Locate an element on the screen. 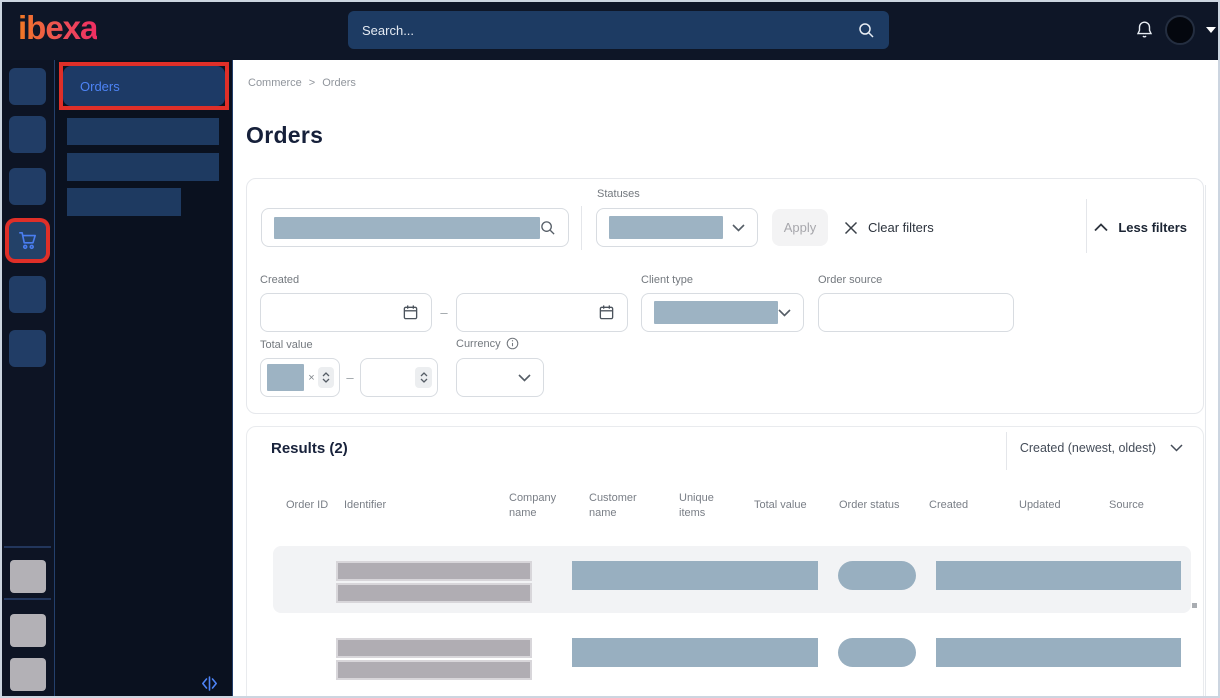 Image resolution: width=1220 pixels, height=698 pixels. ibexa-logo: ibexa is located at coordinates (58, 28).